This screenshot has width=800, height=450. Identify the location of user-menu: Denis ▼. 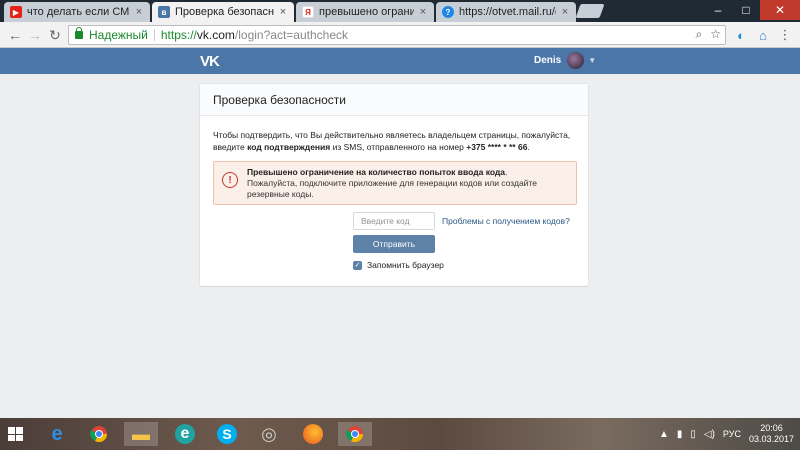
(565, 60).